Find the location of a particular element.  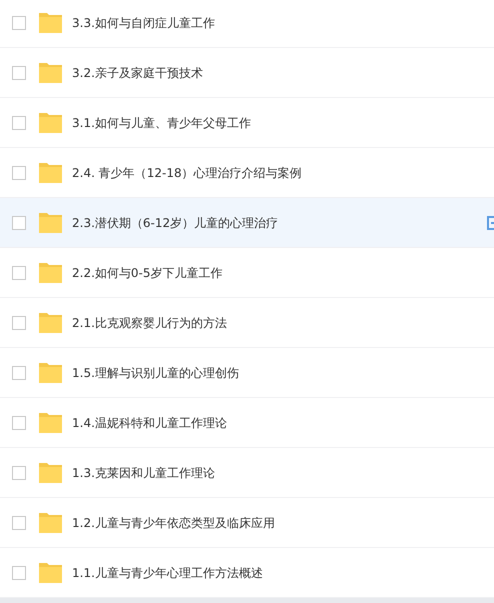

folder-name: 1.2.儿童与青少年依恋类型及临床应用 is located at coordinates (173, 523).